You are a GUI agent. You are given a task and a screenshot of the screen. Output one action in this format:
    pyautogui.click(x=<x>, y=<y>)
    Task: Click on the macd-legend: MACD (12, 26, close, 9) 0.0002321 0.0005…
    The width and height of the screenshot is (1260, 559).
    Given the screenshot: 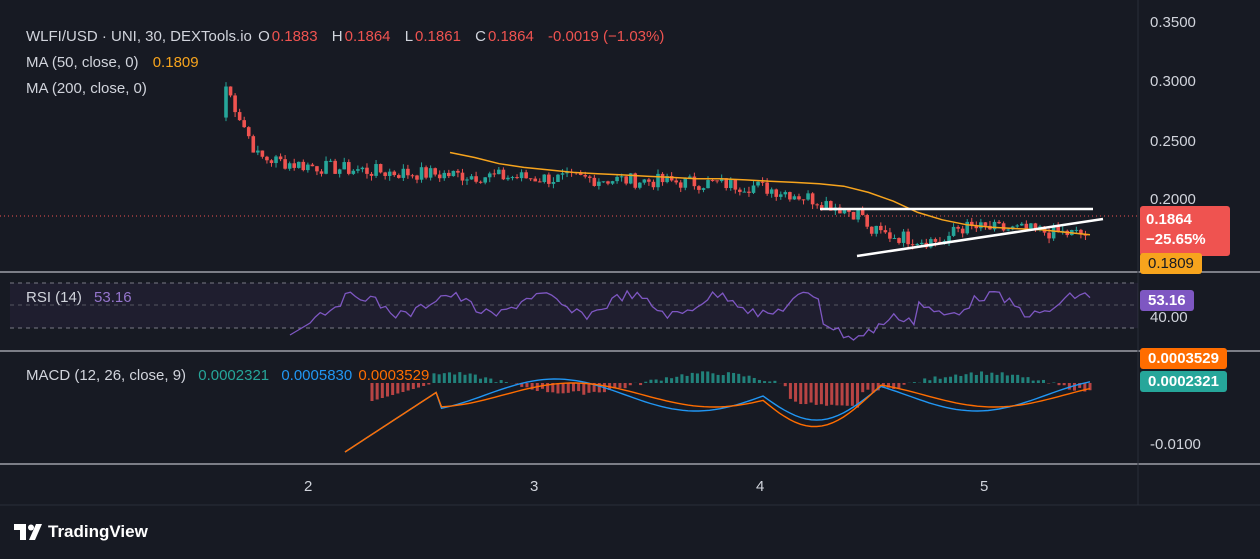 What is the action you would take?
    pyautogui.click(x=228, y=375)
    